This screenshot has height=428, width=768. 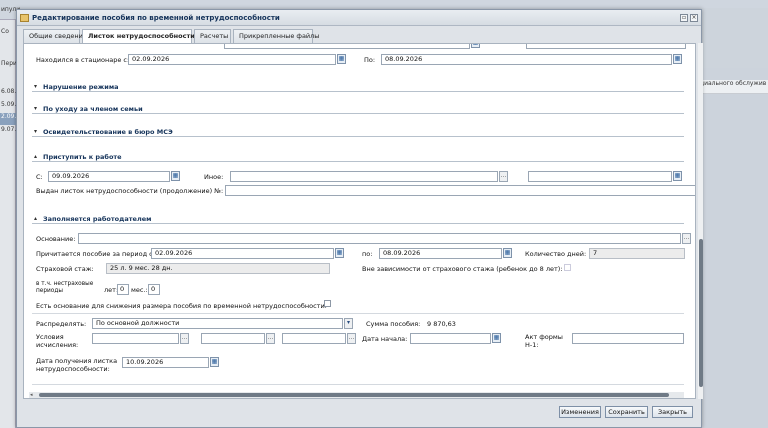 I want to click on chevron-down-icon: ▾, so click(x=348, y=323).